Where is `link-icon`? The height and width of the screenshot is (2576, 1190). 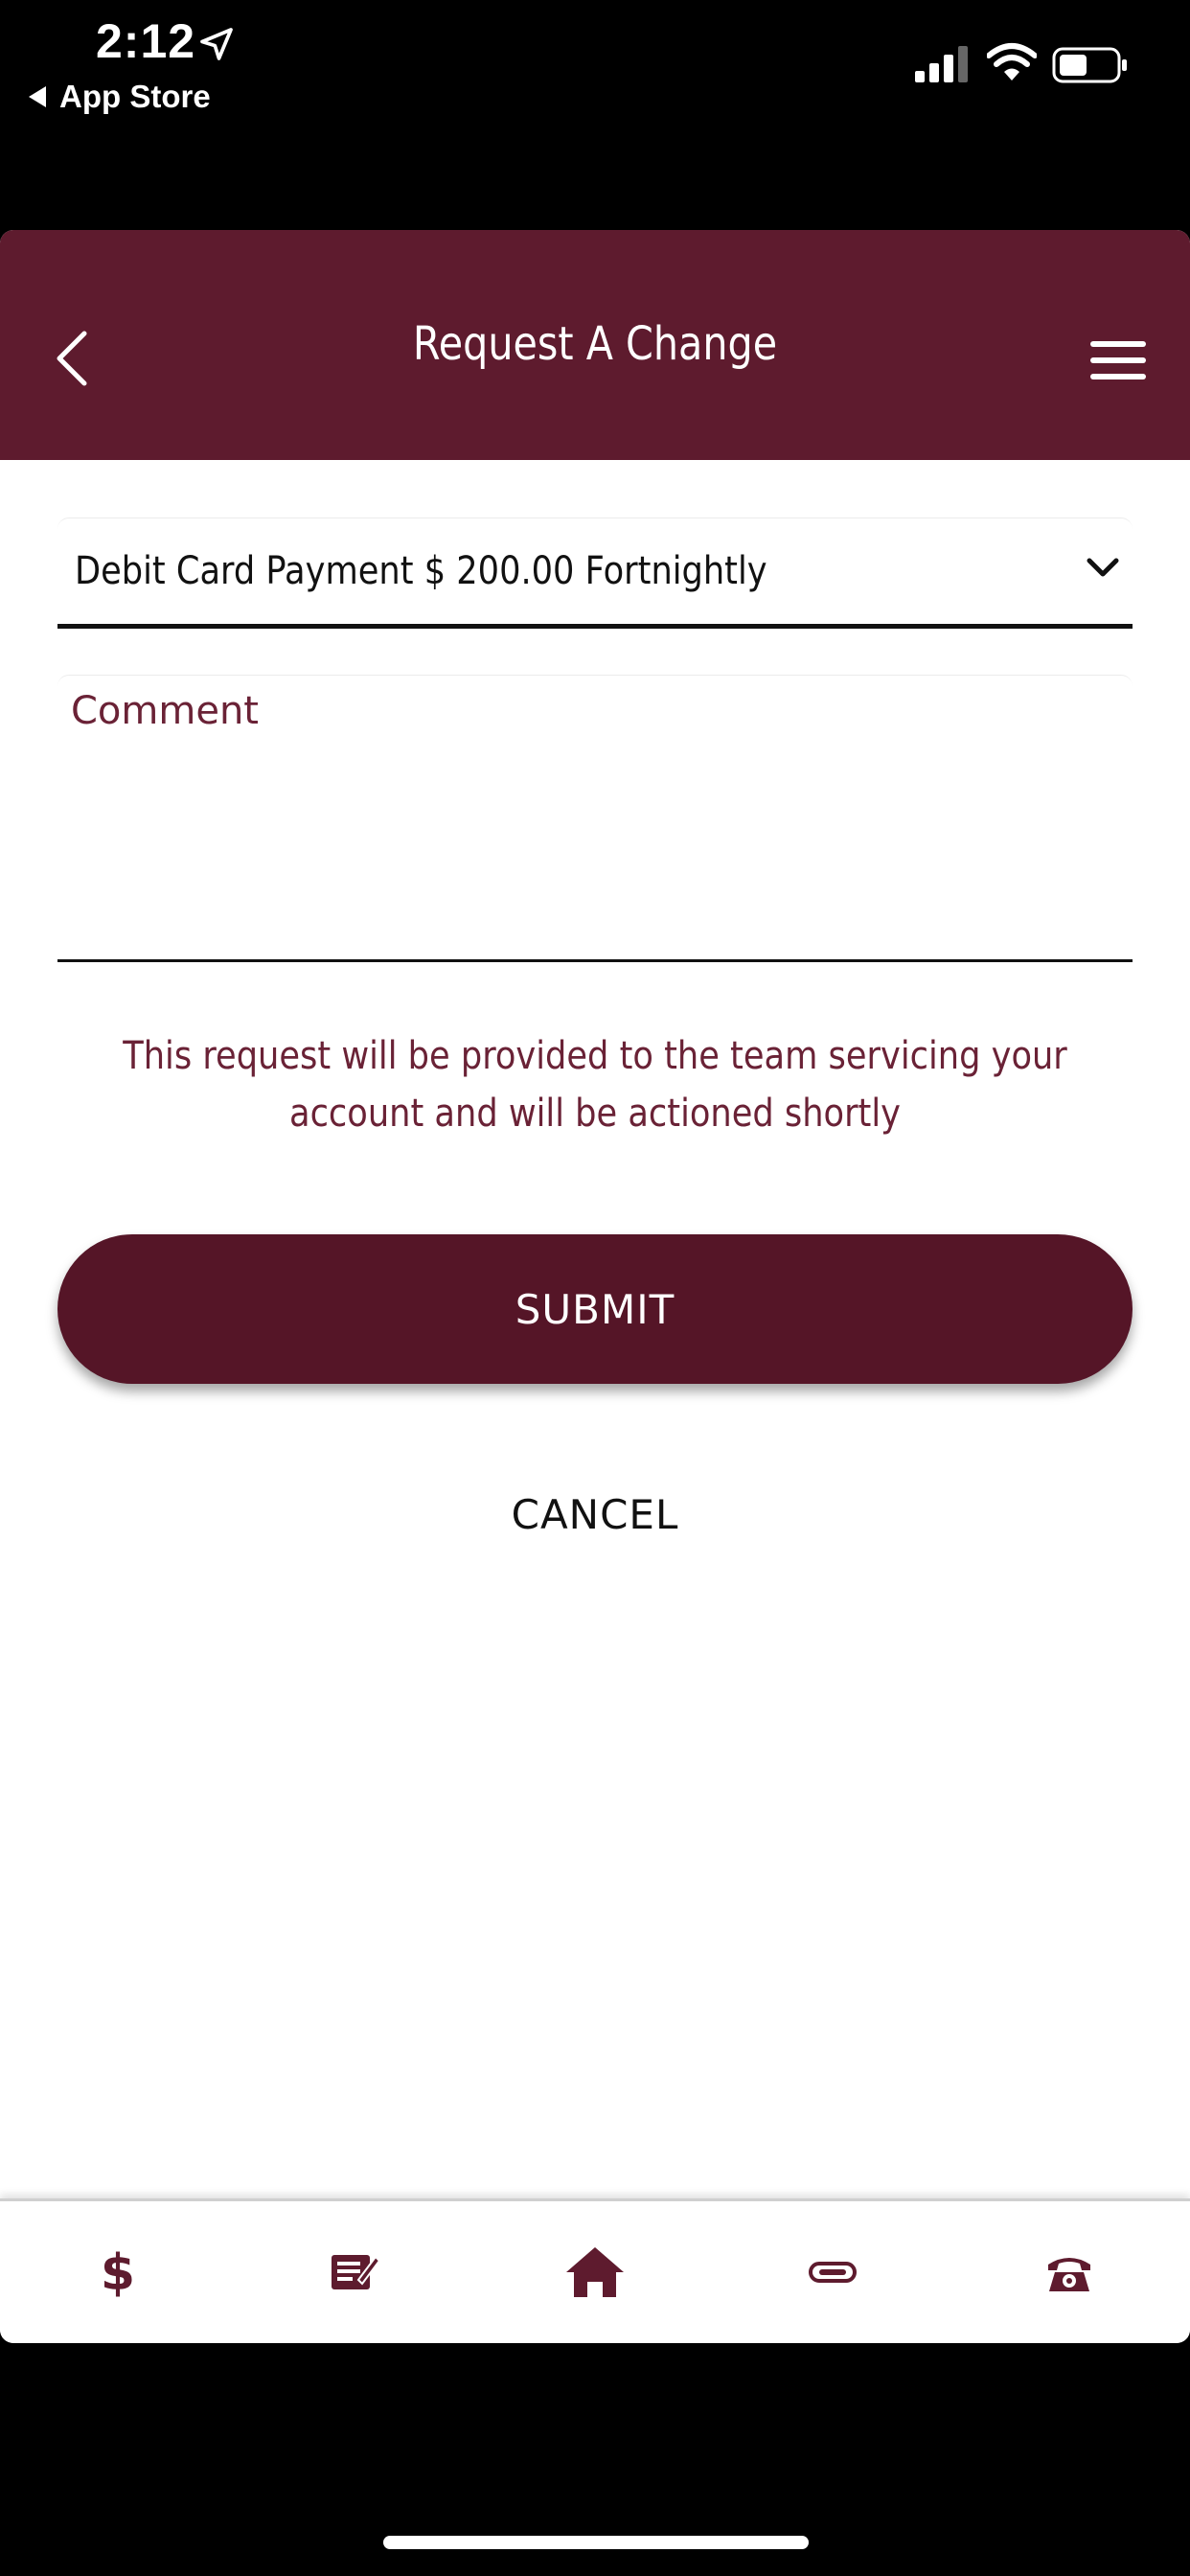
link-icon is located at coordinates (833, 2272).